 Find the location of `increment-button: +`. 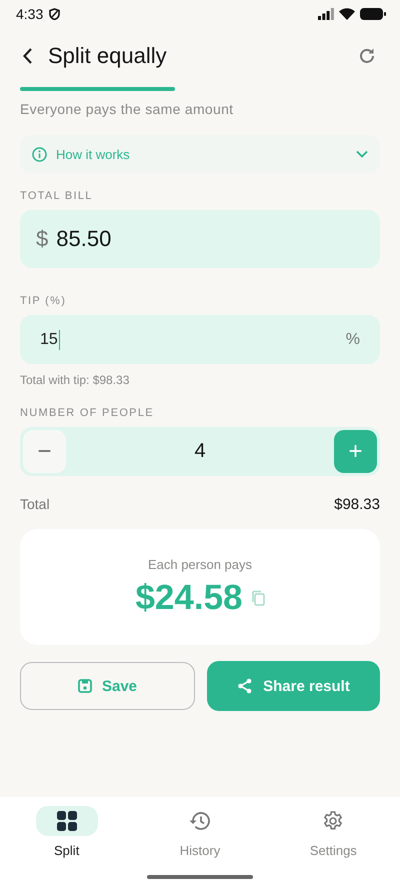

increment-button: + is located at coordinates (355, 451).